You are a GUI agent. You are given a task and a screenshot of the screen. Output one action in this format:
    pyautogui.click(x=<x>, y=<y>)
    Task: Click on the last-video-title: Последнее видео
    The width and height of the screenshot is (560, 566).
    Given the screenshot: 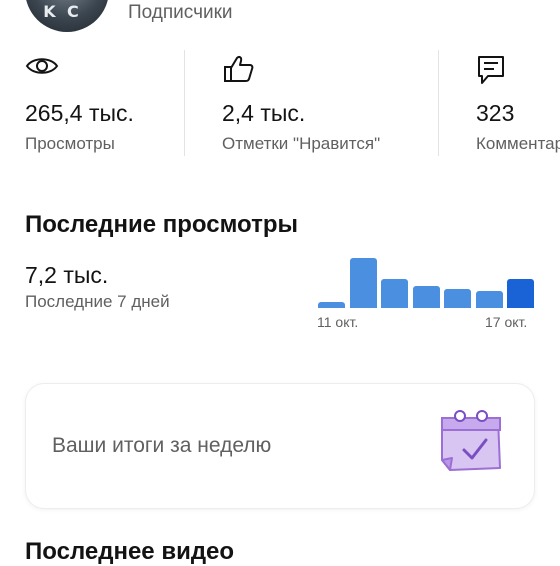 What is the action you would take?
    pyautogui.click(x=130, y=551)
    